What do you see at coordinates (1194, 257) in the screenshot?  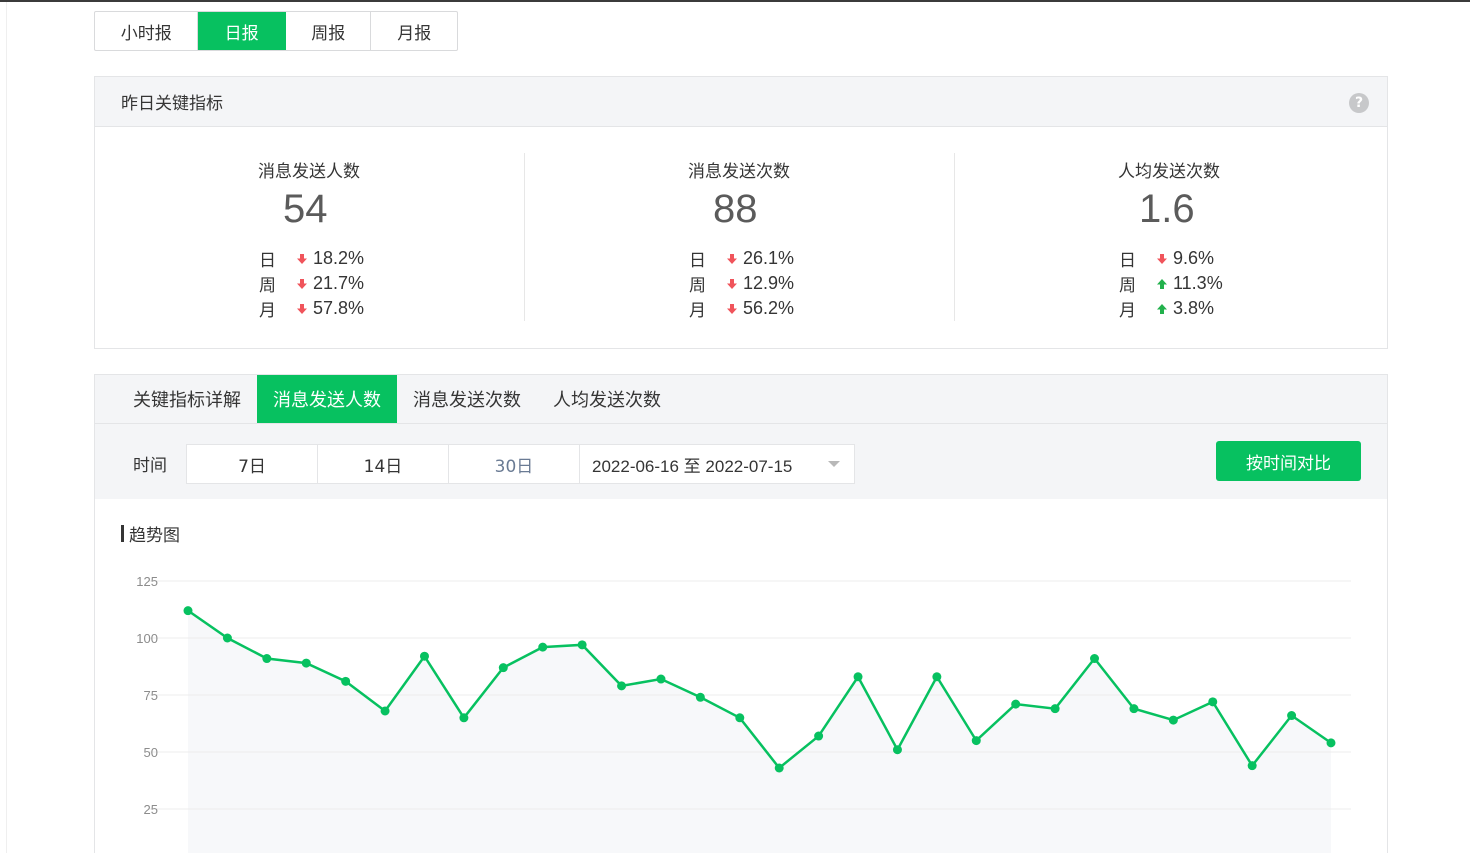 I see `metric-row-pct: 9.6%` at bounding box center [1194, 257].